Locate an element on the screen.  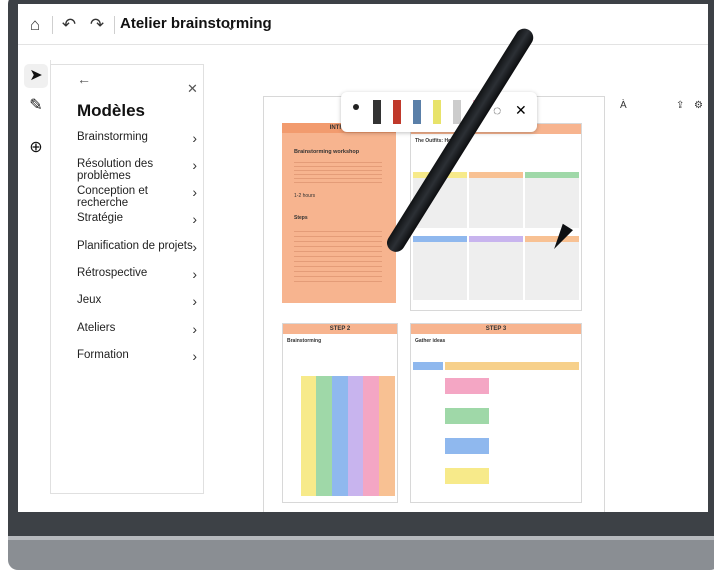
black-pen-icon is located at coordinates (377, 112).